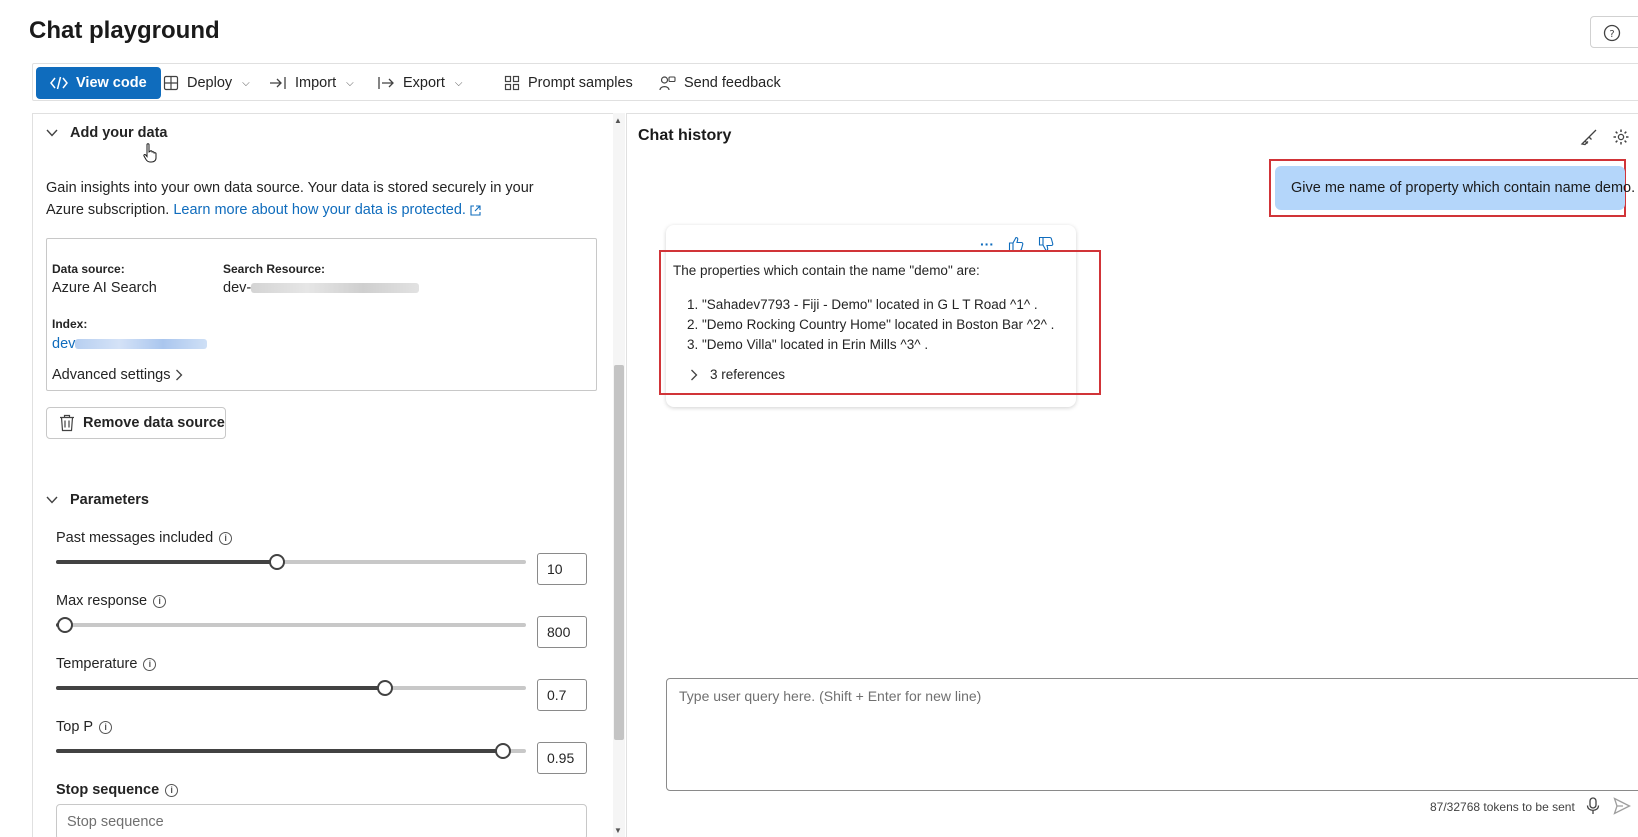 This screenshot has height=837, width=1638. I want to click on feedback-icon, so click(667, 83).